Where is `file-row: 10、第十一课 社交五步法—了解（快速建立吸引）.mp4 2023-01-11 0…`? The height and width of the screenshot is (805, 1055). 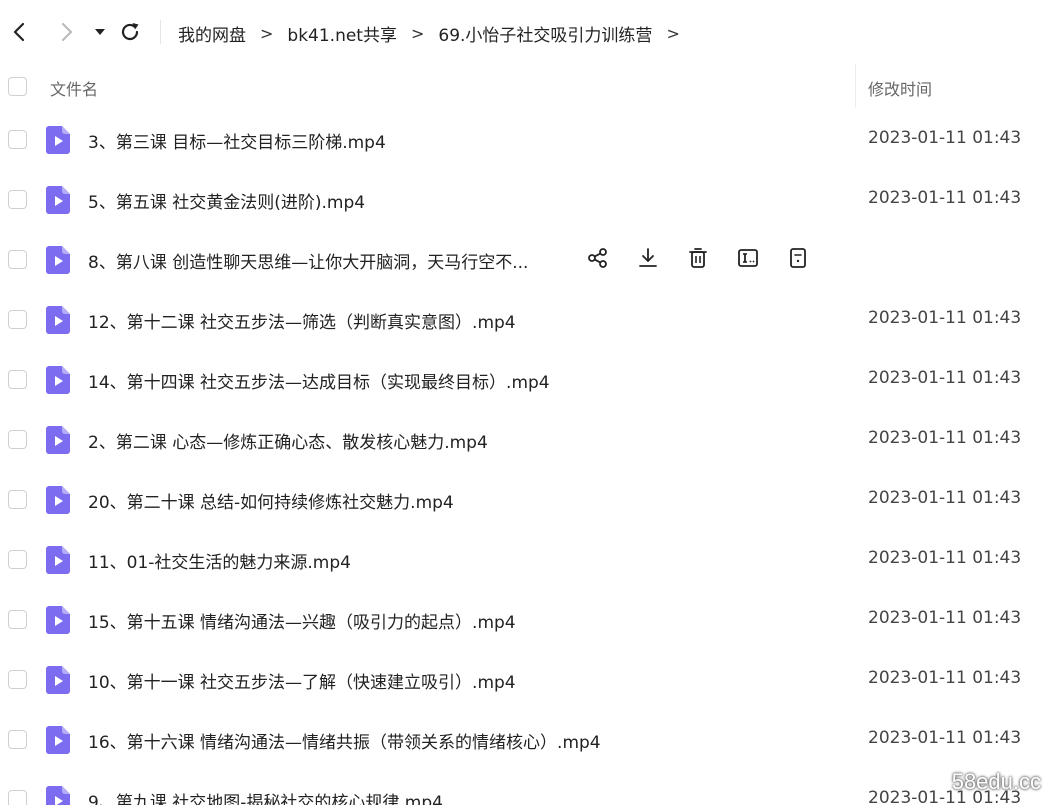 file-row: 10、第十一课 社交五步法—了解（快速建立吸引）.mp4 2023-01-11 0… is located at coordinates (527, 680).